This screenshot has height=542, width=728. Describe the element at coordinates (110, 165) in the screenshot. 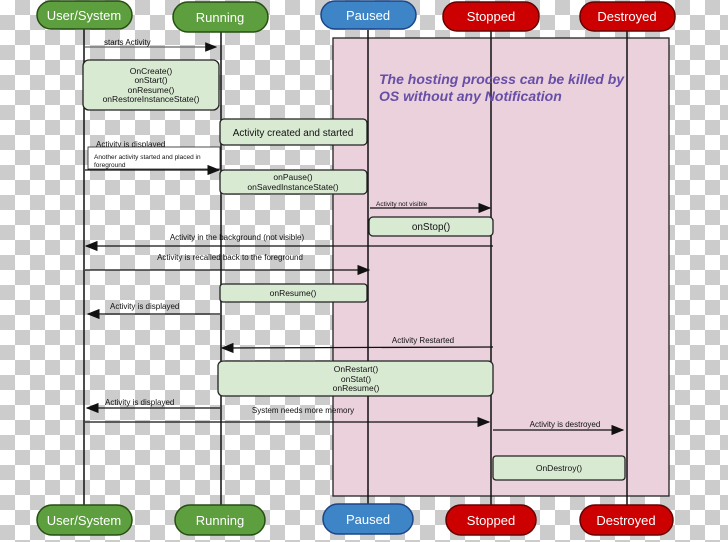

I see `svg-text: foreground` at that location.